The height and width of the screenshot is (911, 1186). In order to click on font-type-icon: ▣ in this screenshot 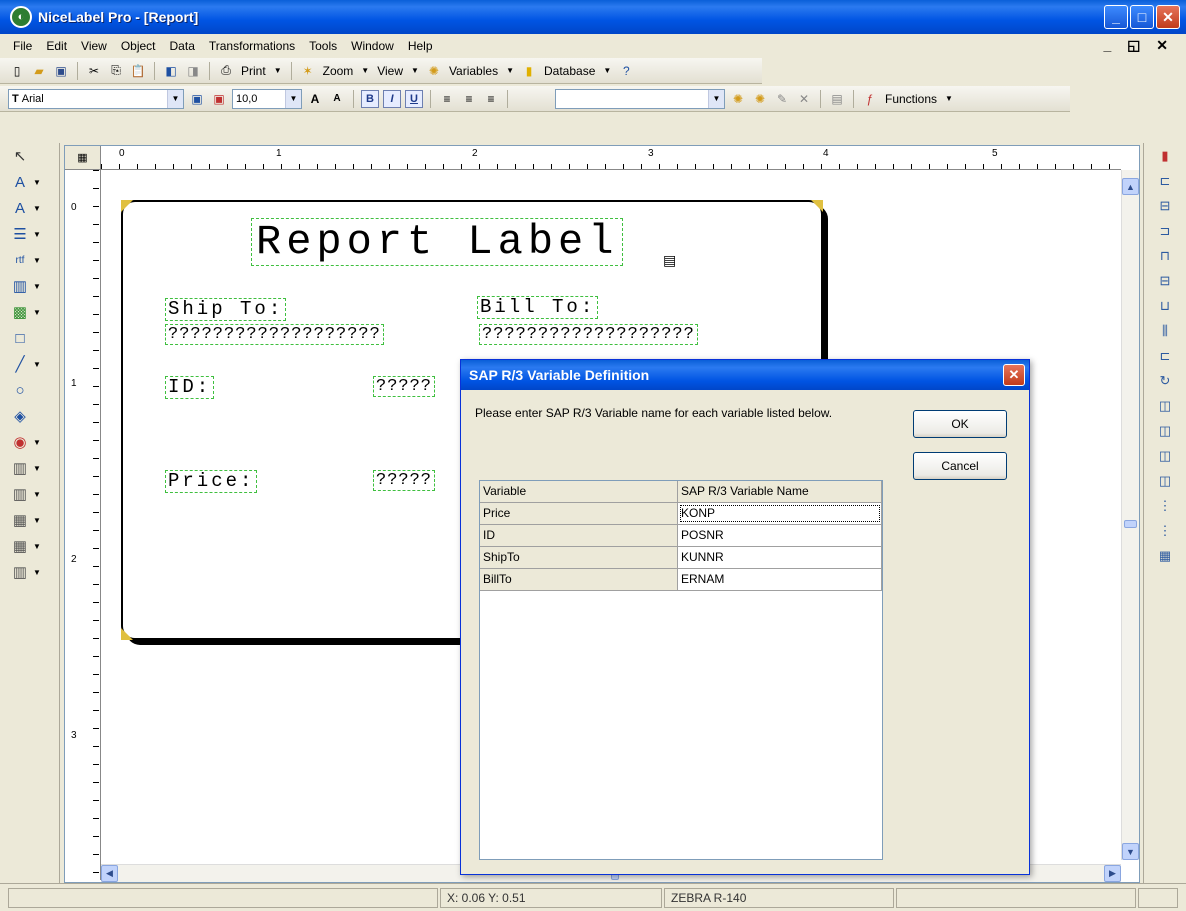, I will do `click(197, 99)`.